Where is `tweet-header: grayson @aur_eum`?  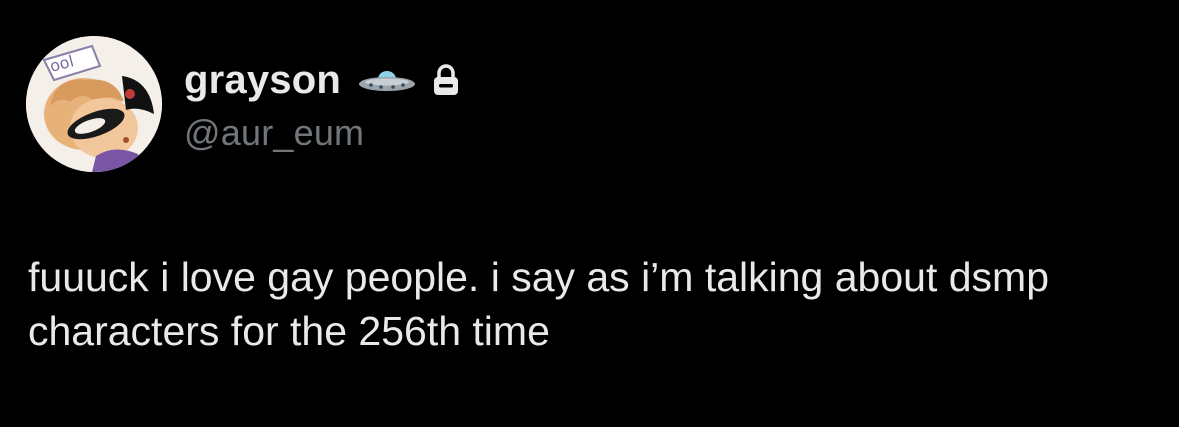 tweet-header: grayson @aur_eum is located at coordinates (322, 104).